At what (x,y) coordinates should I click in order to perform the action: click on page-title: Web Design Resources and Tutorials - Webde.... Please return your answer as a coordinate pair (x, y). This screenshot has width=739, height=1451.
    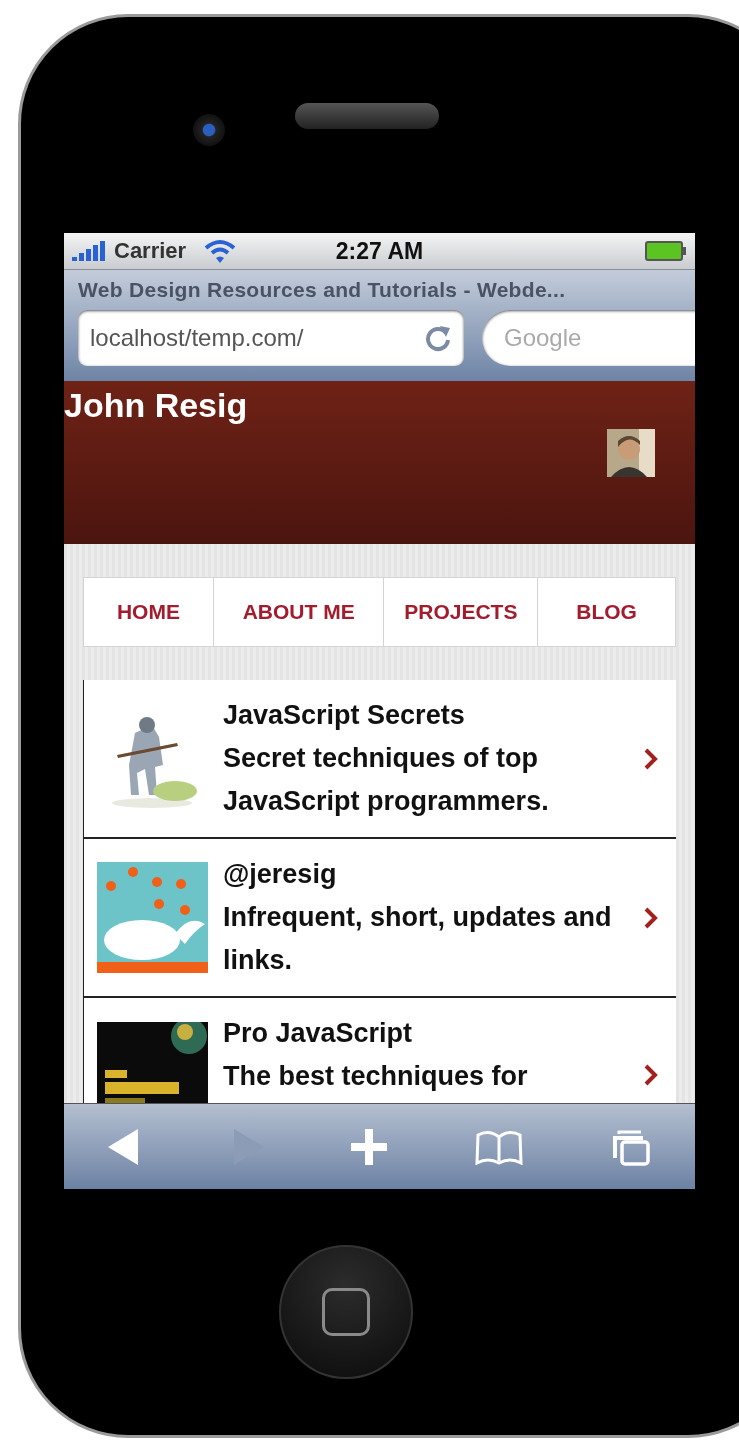
    Looking at the image, I should click on (322, 290).